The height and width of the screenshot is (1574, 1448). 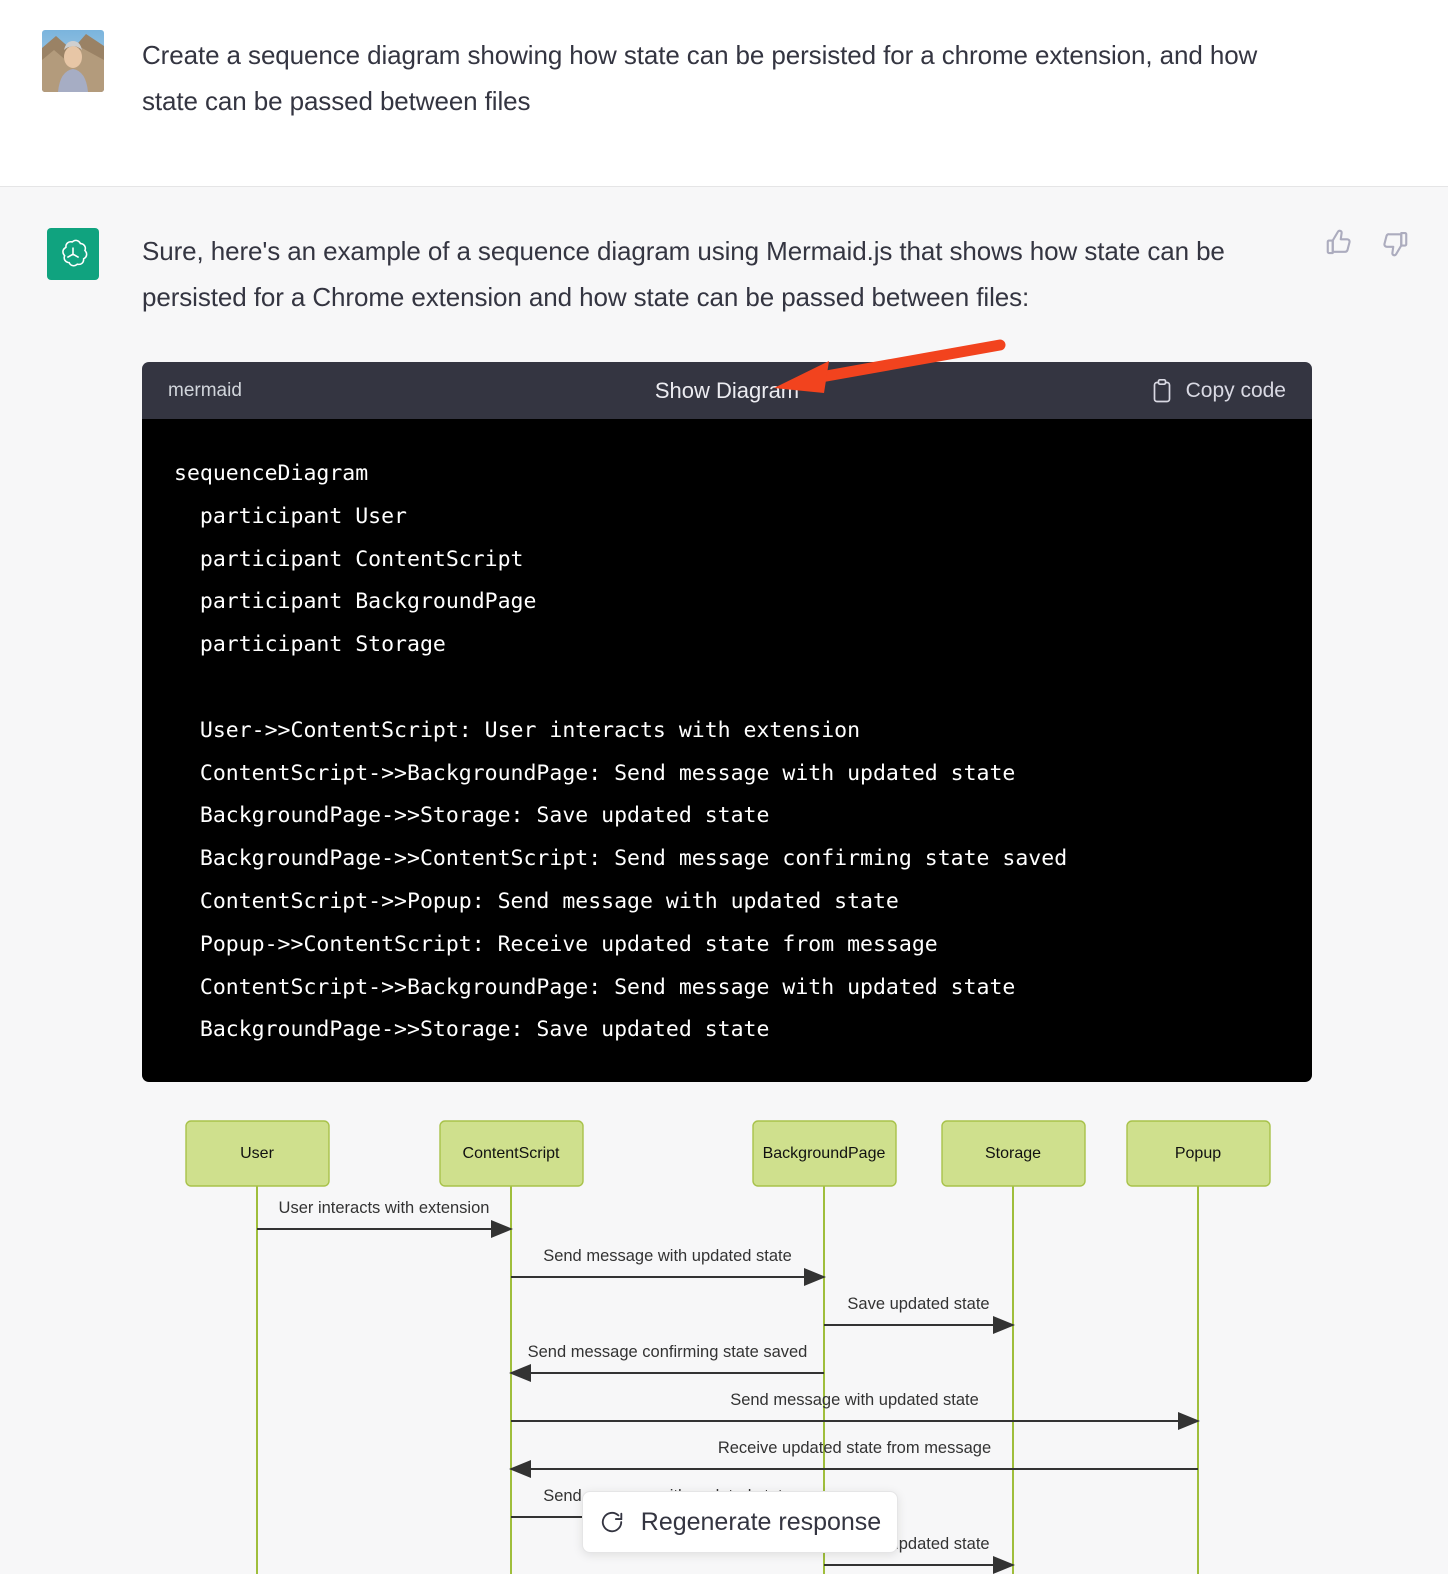 What do you see at coordinates (1367, 243) in the screenshot?
I see `feedback-controls` at bounding box center [1367, 243].